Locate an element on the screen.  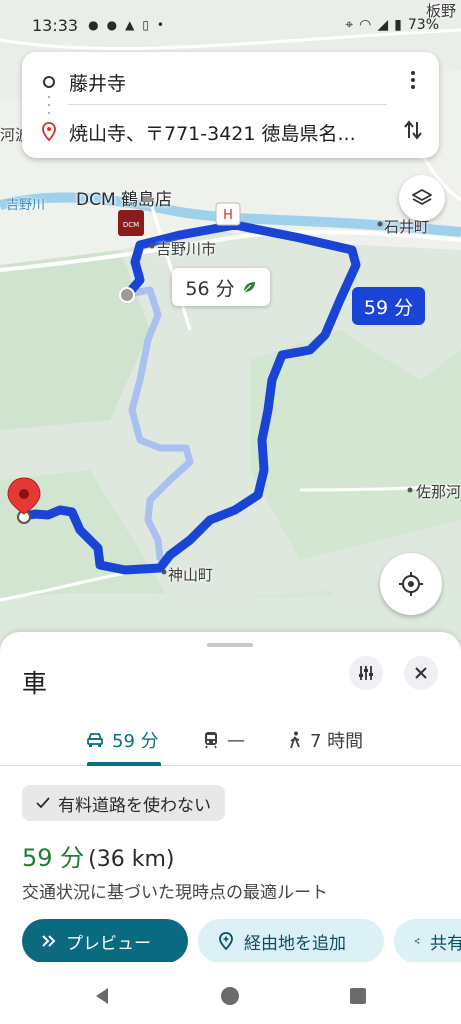
main-route-time-tag: 59 分 is located at coordinates (388, 306).